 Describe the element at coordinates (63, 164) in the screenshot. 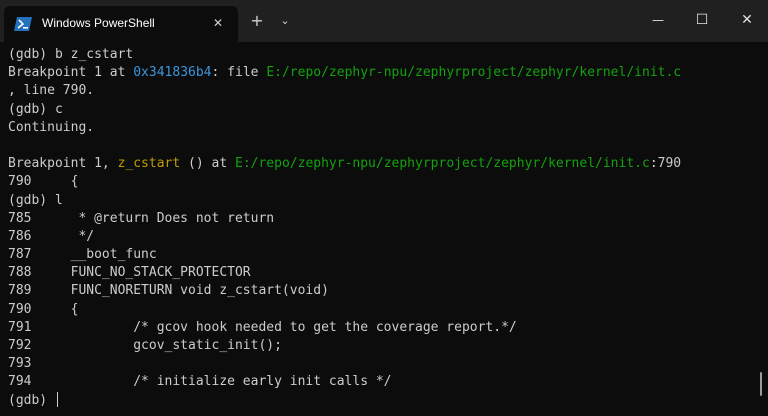

I see `line-text: Breakpoint 1,` at that location.